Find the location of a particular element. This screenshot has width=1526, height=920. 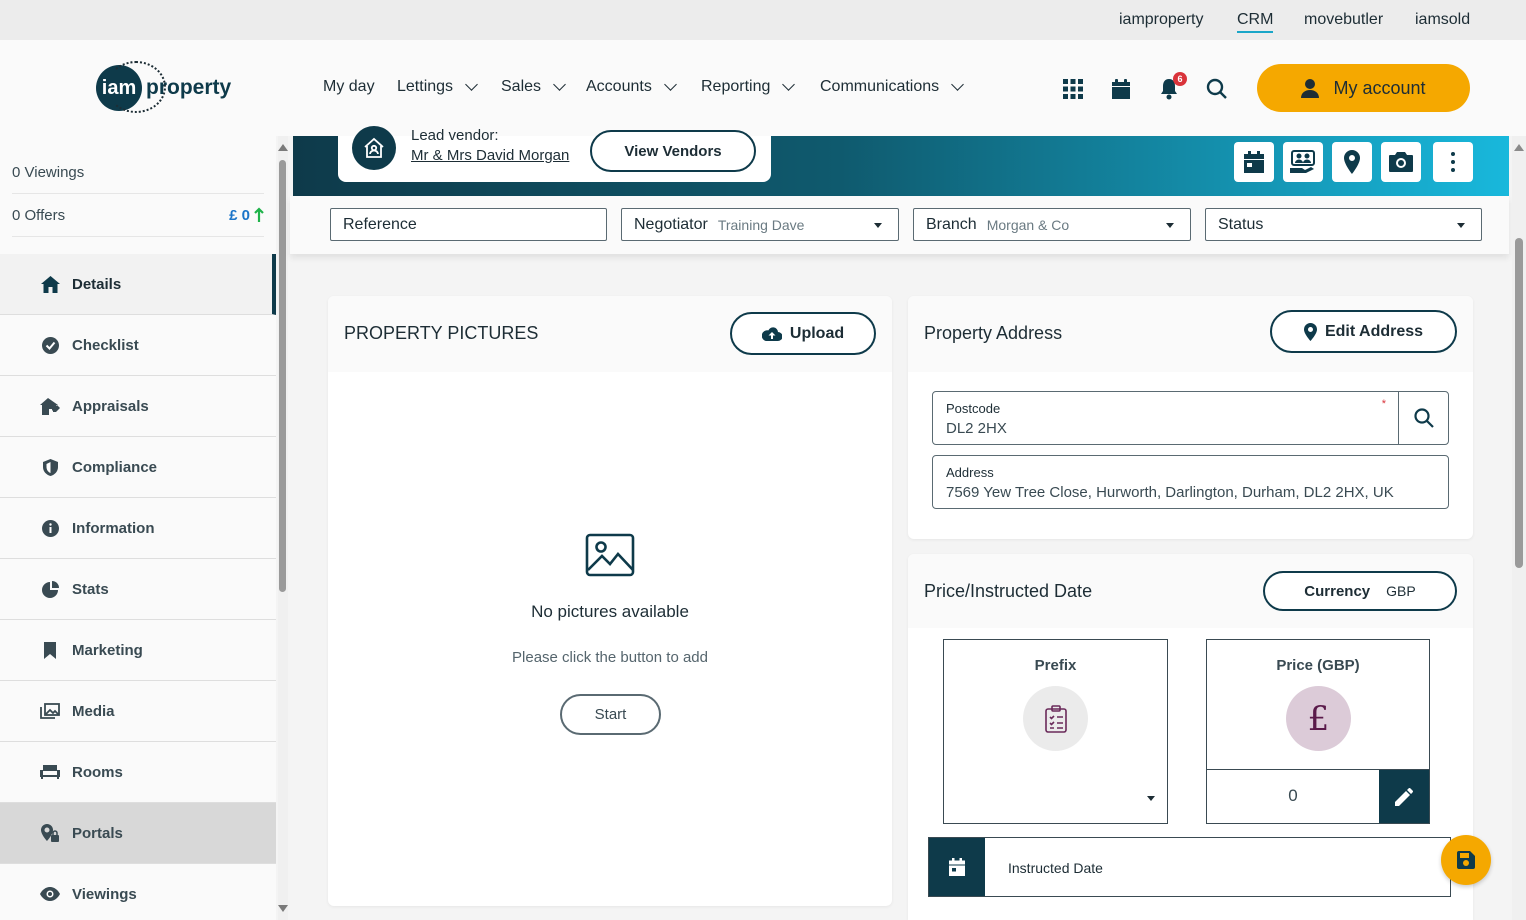

offers-stat-value: £ 0 is located at coordinates (246, 215).